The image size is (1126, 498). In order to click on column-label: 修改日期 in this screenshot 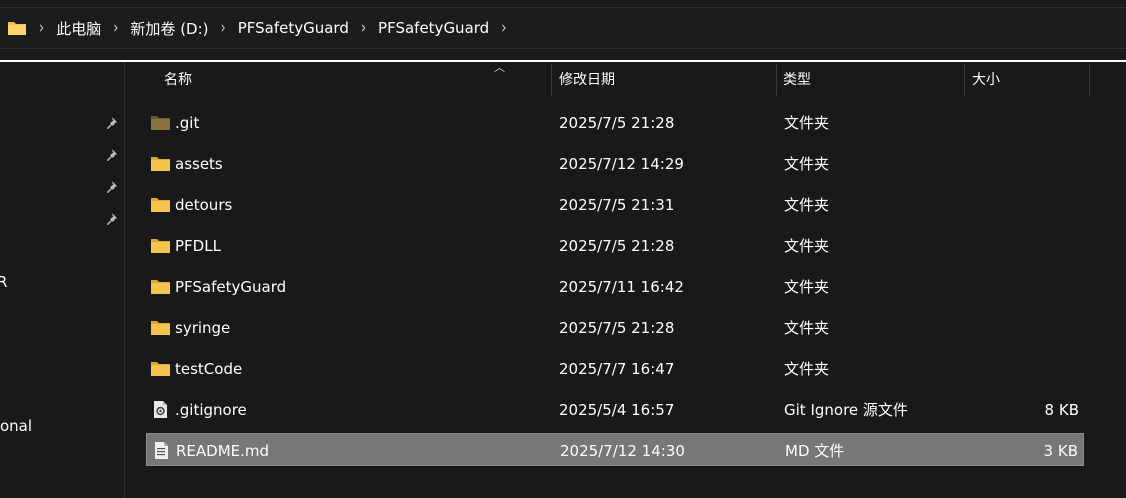, I will do `click(587, 80)`.